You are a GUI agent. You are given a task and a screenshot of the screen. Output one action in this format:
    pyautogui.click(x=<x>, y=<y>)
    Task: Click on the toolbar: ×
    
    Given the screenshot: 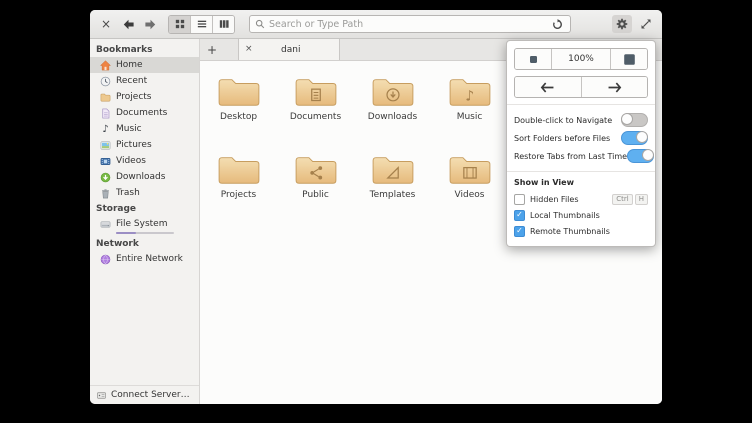 What is the action you would take?
    pyautogui.click(x=376, y=24)
    